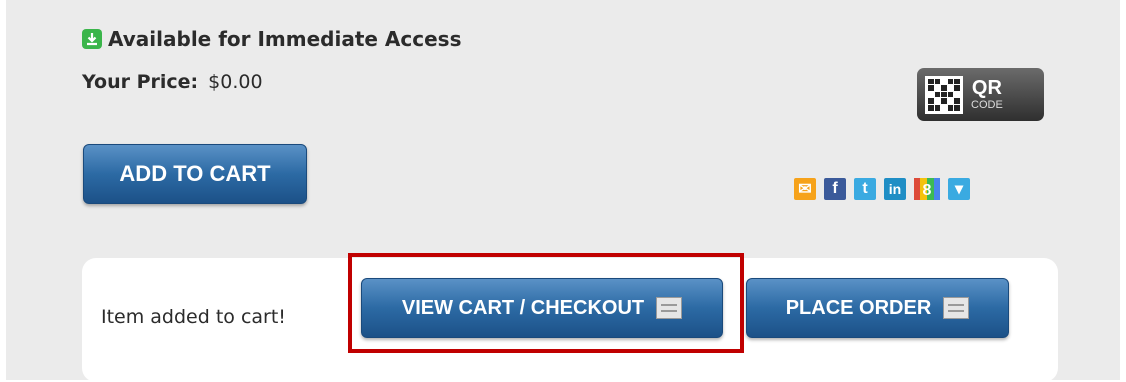 Image resolution: width=1126 pixels, height=382 pixels. I want to click on more-share-icon: ▾, so click(959, 189).